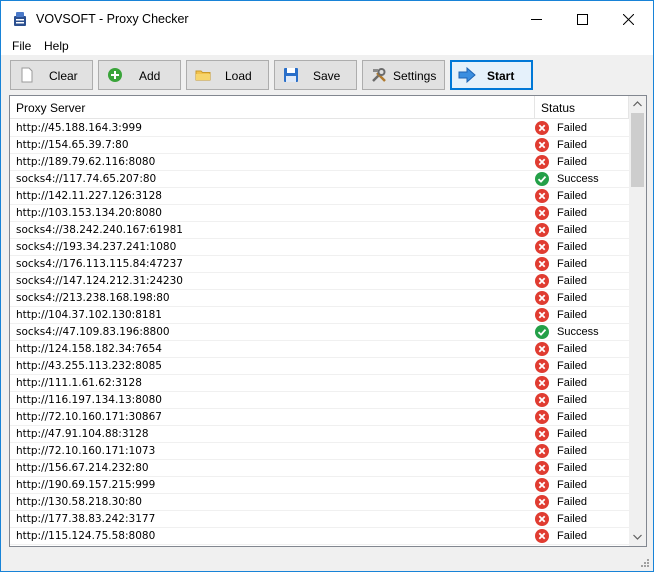  What do you see at coordinates (501, 76) in the screenshot?
I see `start-button-label: Start` at bounding box center [501, 76].